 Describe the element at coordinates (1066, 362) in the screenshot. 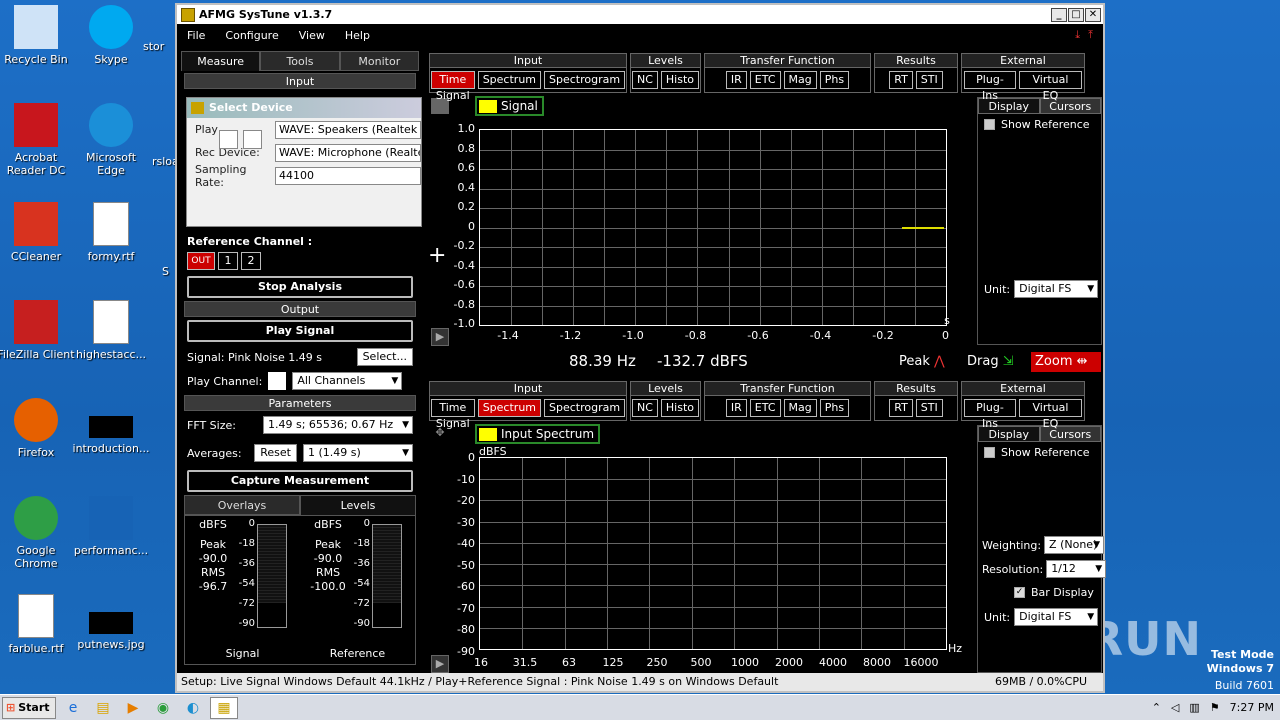

I see `zoom-button: Zoom ⇹` at that location.